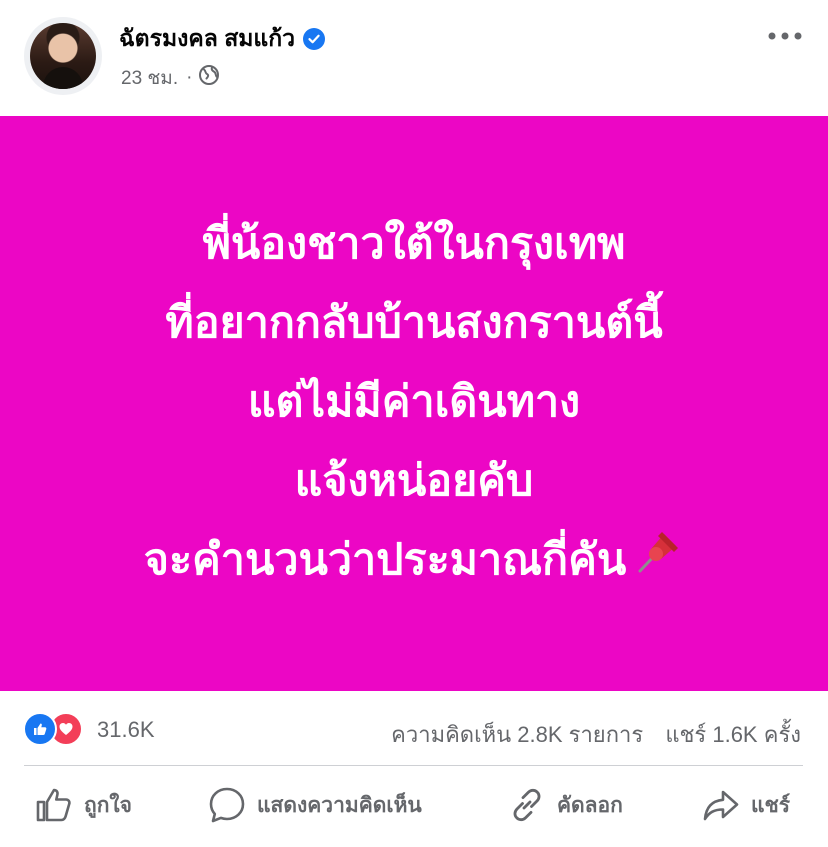 The width and height of the screenshot is (828, 847). Describe the element at coordinates (126, 730) in the screenshot. I see `reaction-count: 31.6K` at that location.